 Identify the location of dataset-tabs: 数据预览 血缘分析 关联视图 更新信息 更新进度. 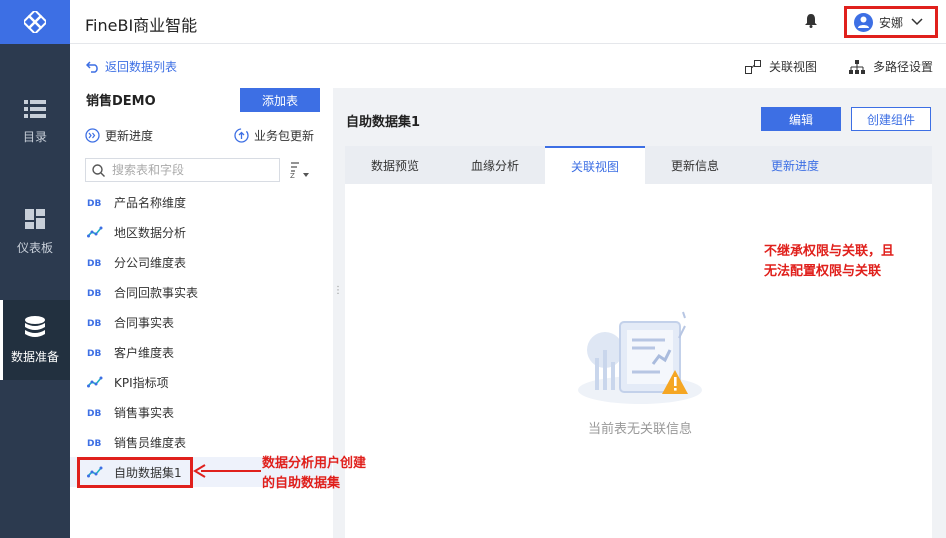
(638, 165).